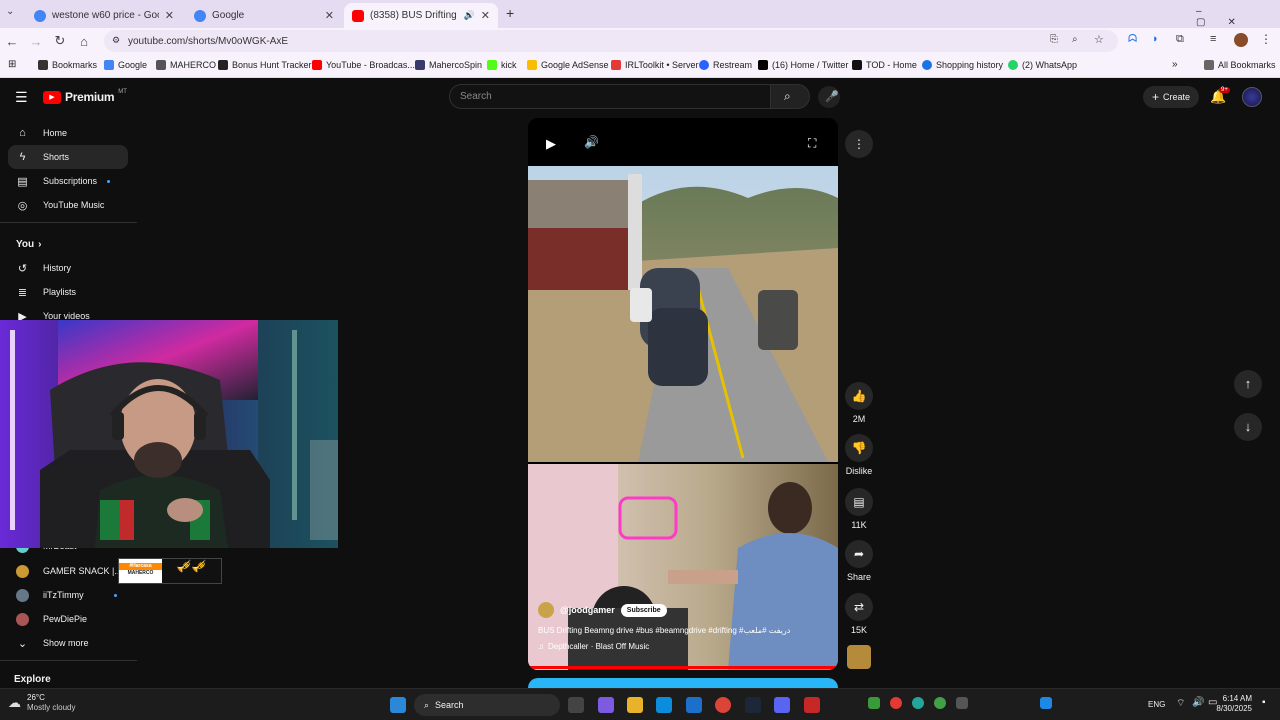  What do you see at coordinates (859, 657) in the screenshot?
I see `audio-thumbnail` at bounding box center [859, 657].